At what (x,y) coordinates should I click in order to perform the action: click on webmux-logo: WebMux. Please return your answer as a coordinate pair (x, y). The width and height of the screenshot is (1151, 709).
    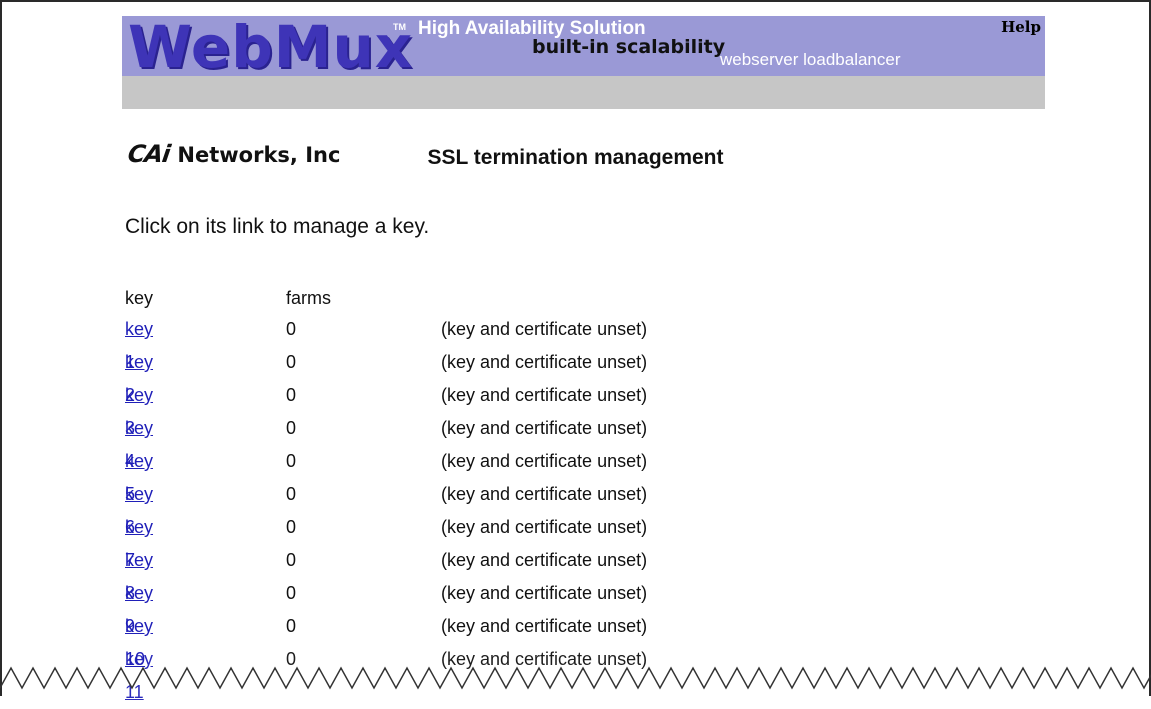
    Looking at the image, I should click on (271, 47).